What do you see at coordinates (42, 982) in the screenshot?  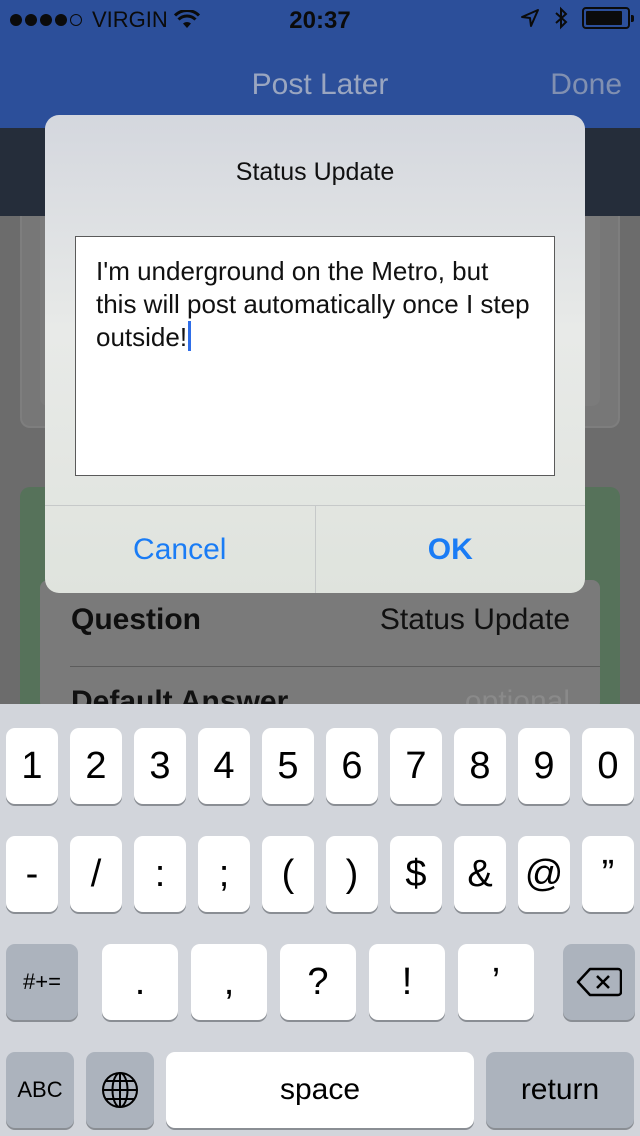 I see `symbols-key: #+=` at bounding box center [42, 982].